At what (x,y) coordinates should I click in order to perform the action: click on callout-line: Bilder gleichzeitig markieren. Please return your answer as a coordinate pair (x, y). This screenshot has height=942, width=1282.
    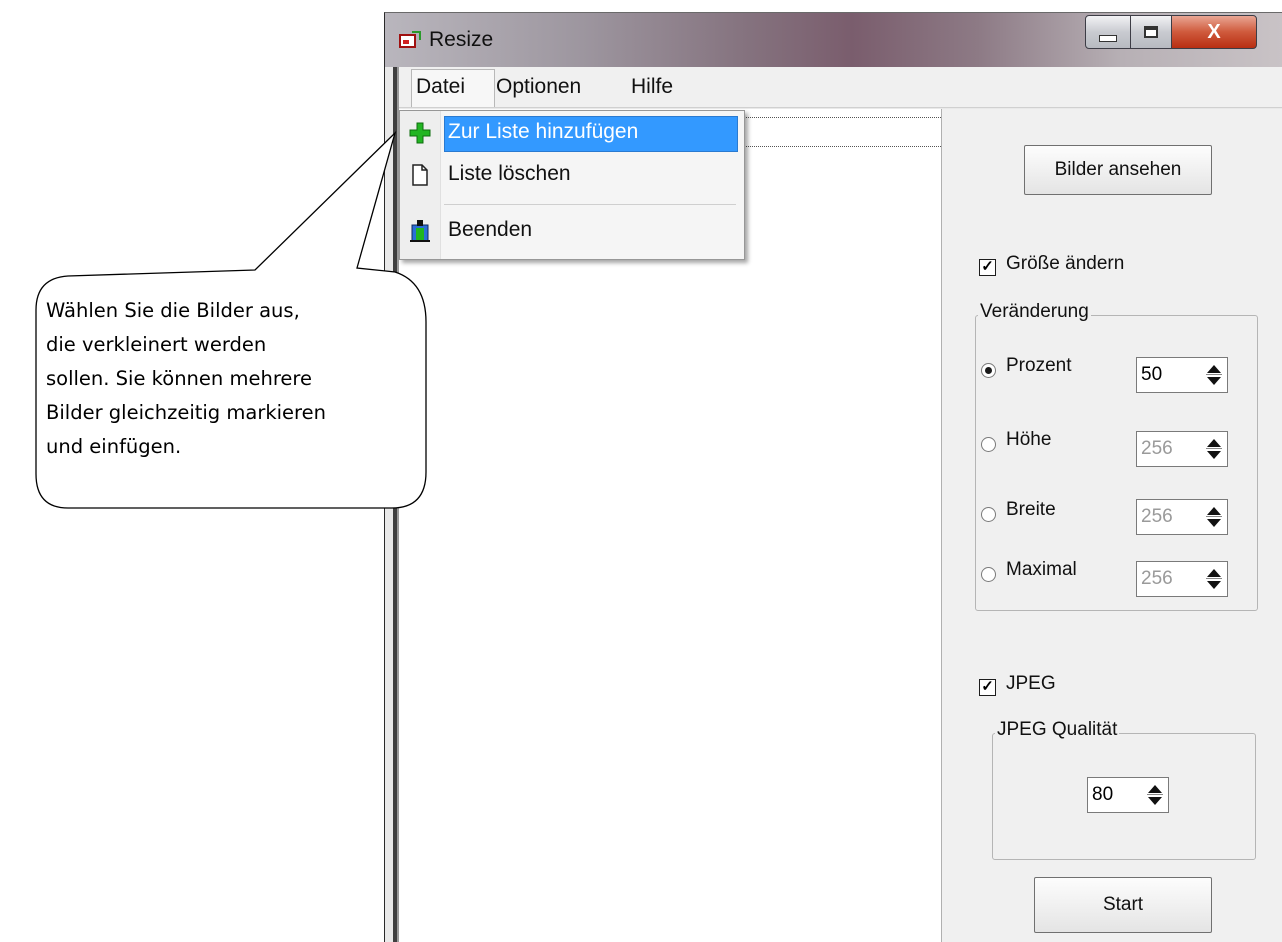
    Looking at the image, I should click on (186, 412).